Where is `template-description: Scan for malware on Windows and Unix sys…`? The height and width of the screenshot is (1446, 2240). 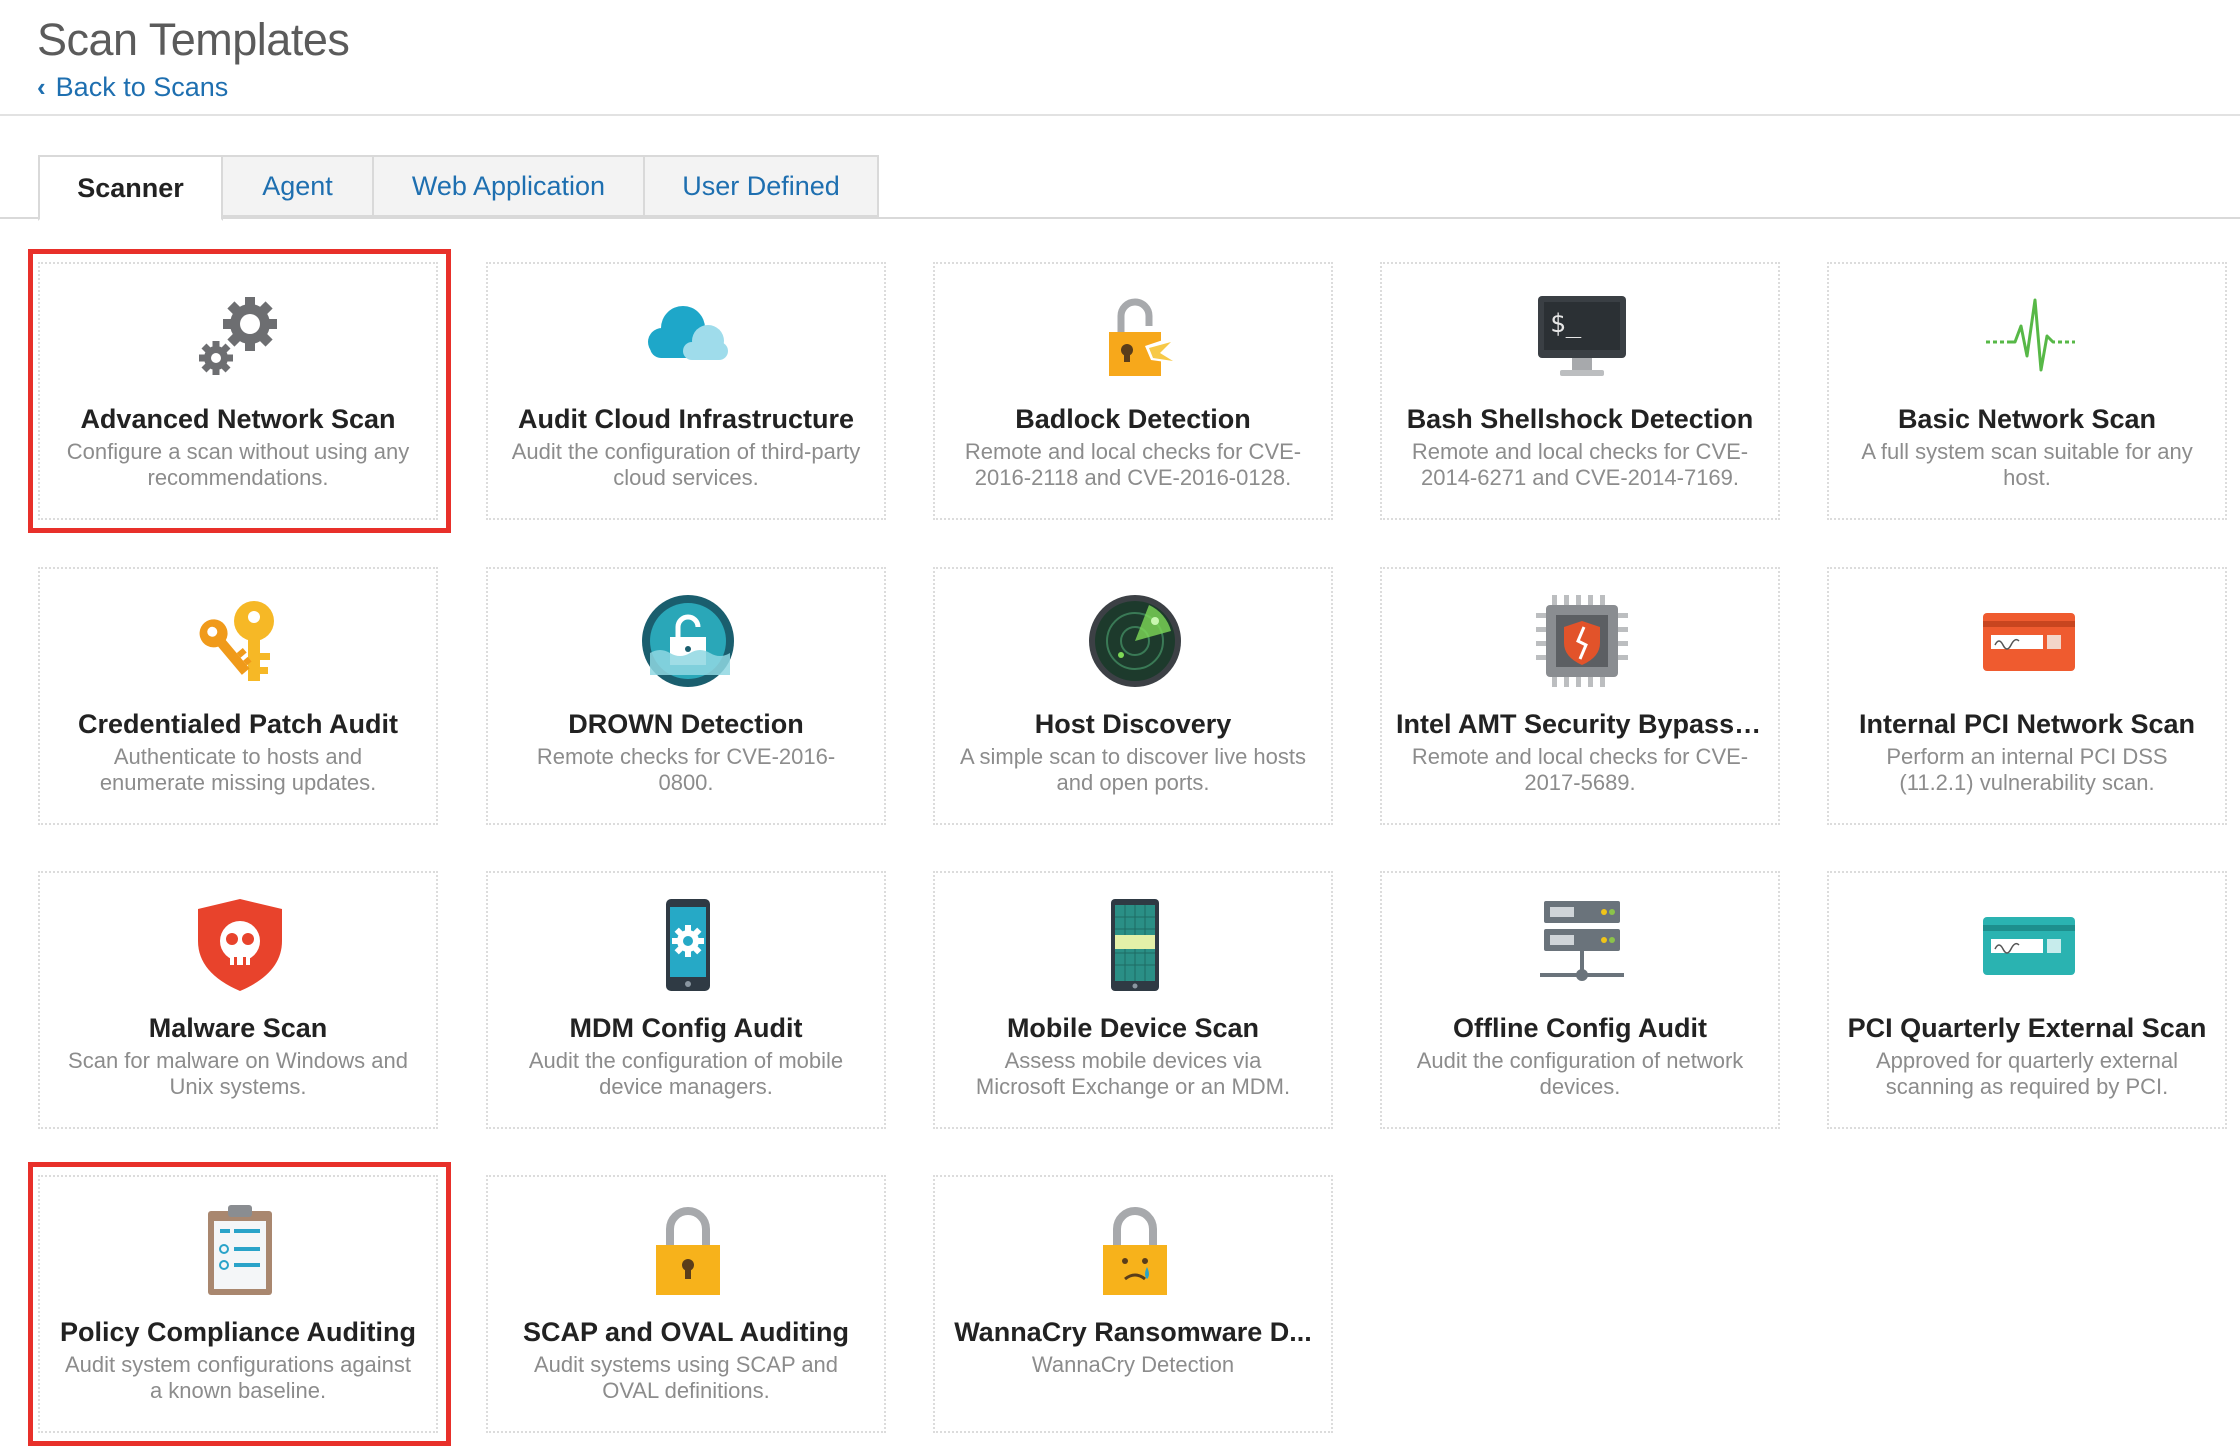
template-description: Scan for malware on Windows and Unix sys… is located at coordinates (238, 1073).